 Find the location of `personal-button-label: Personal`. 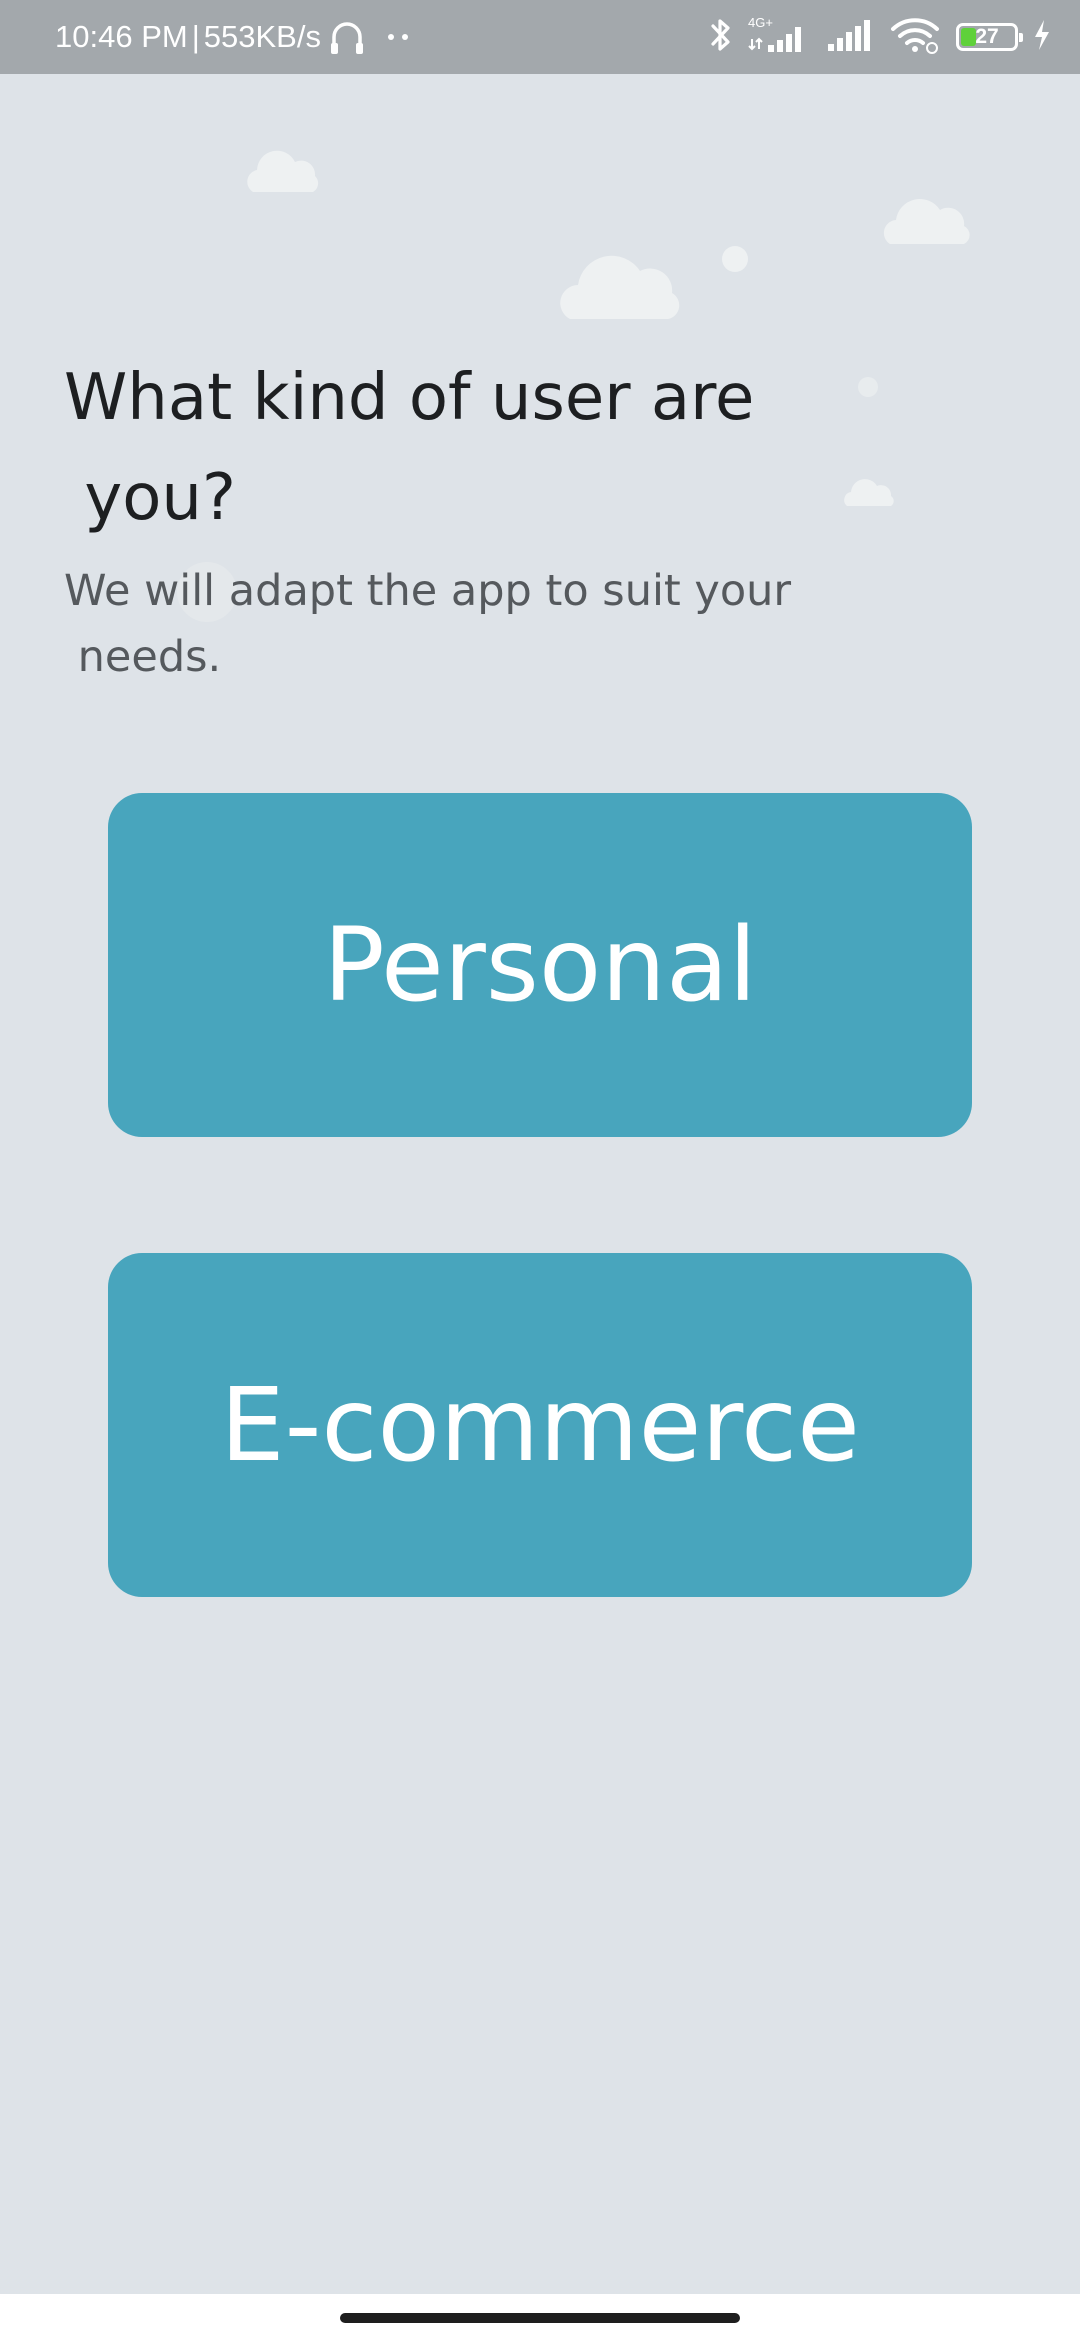

personal-button-label: Personal is located at coordinates (540, 965).